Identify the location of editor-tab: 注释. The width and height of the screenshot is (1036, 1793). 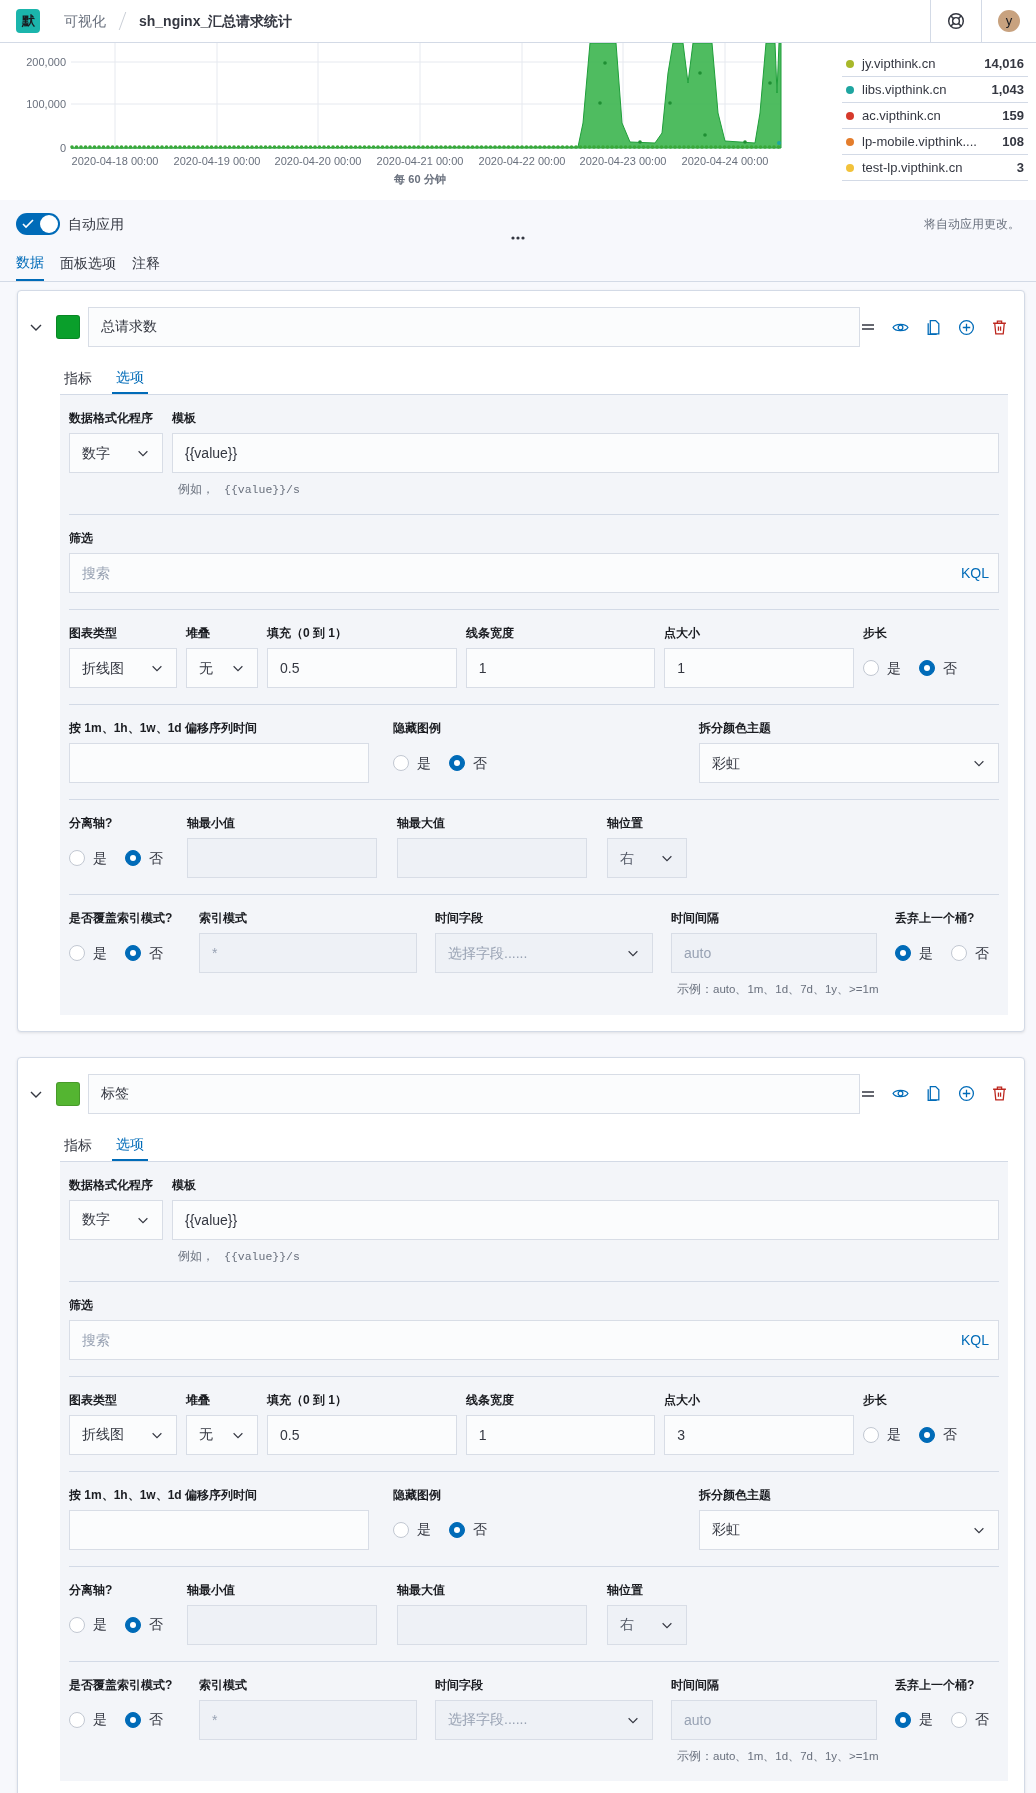
(146, 263).